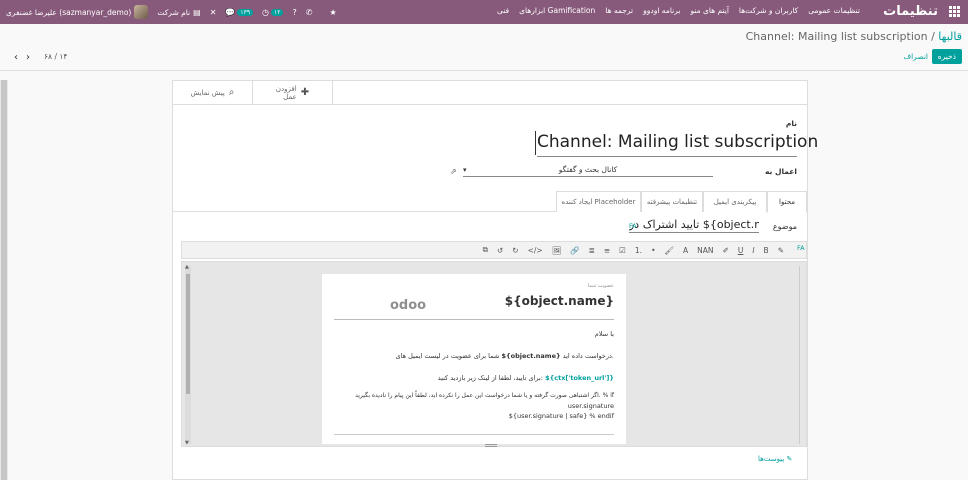  Describe the element at coordinates (305, 92) in the screenshot. I see `plus-icon: ✚` at that location.